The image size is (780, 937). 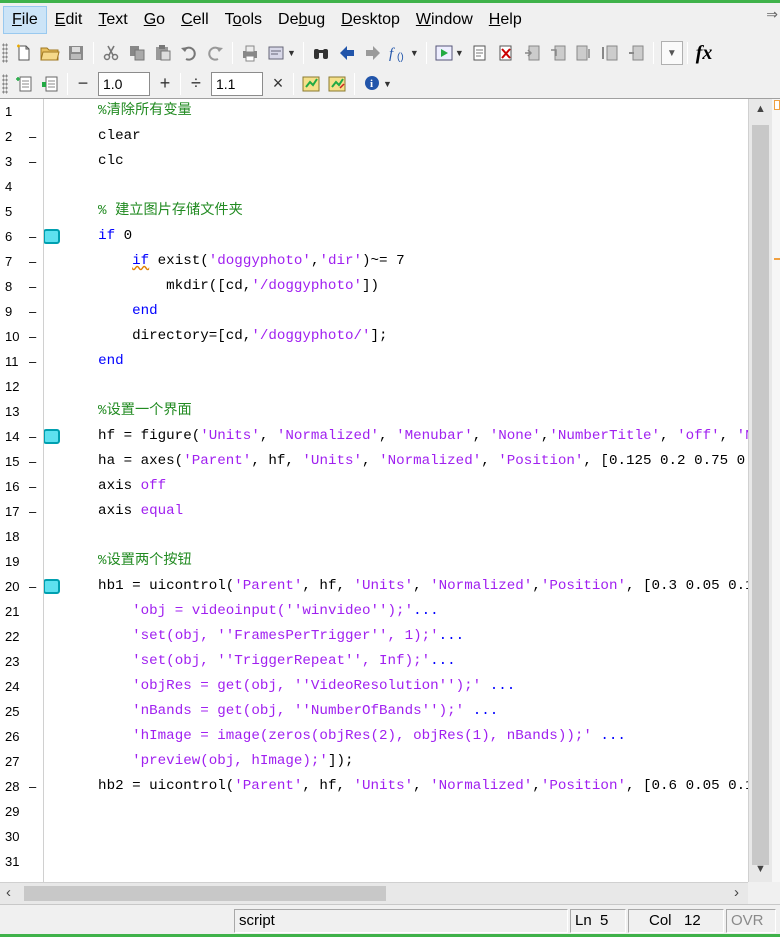 I want to click on menu-window: Window, so click(x=444, y=20).